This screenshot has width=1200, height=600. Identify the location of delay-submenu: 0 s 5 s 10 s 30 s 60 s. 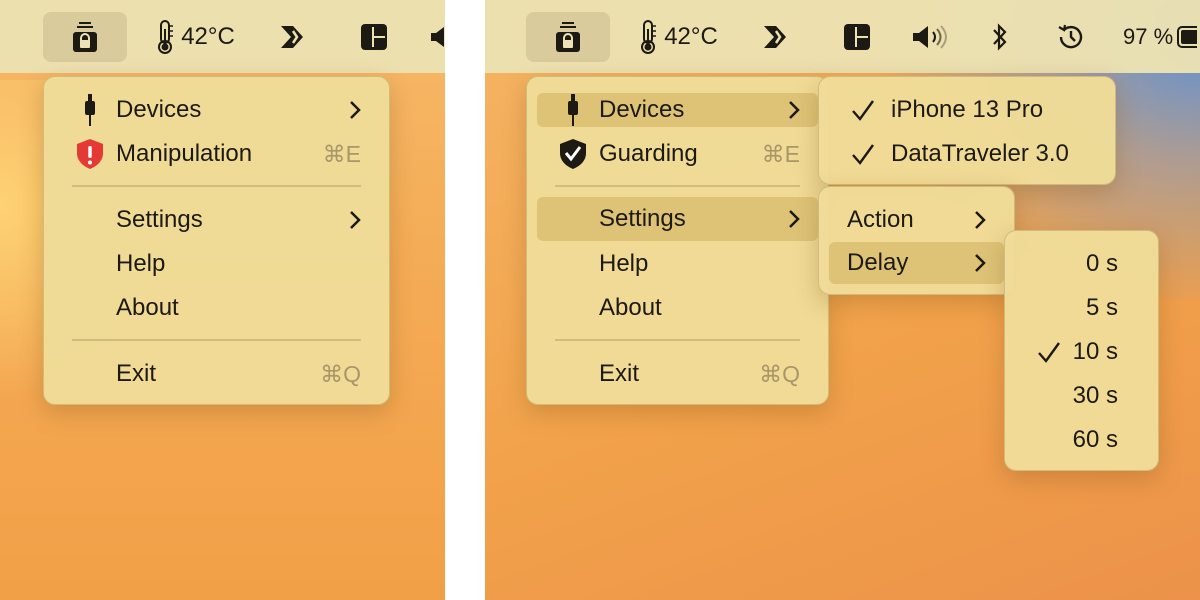
(1081, 350).